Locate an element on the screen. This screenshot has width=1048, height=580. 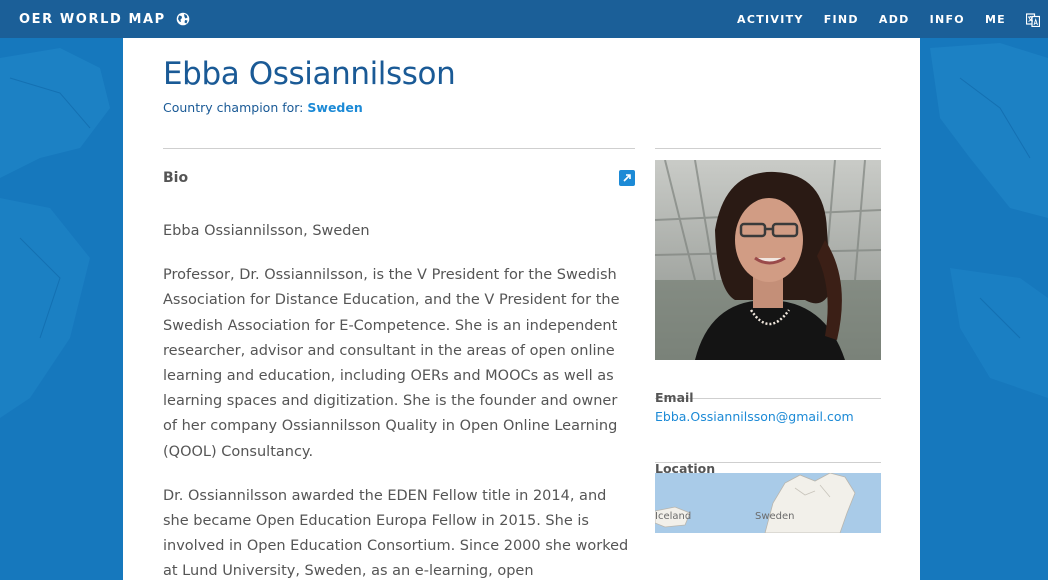
page-title: Ebba Ossiannilsson is located at coordinates (309, 74).